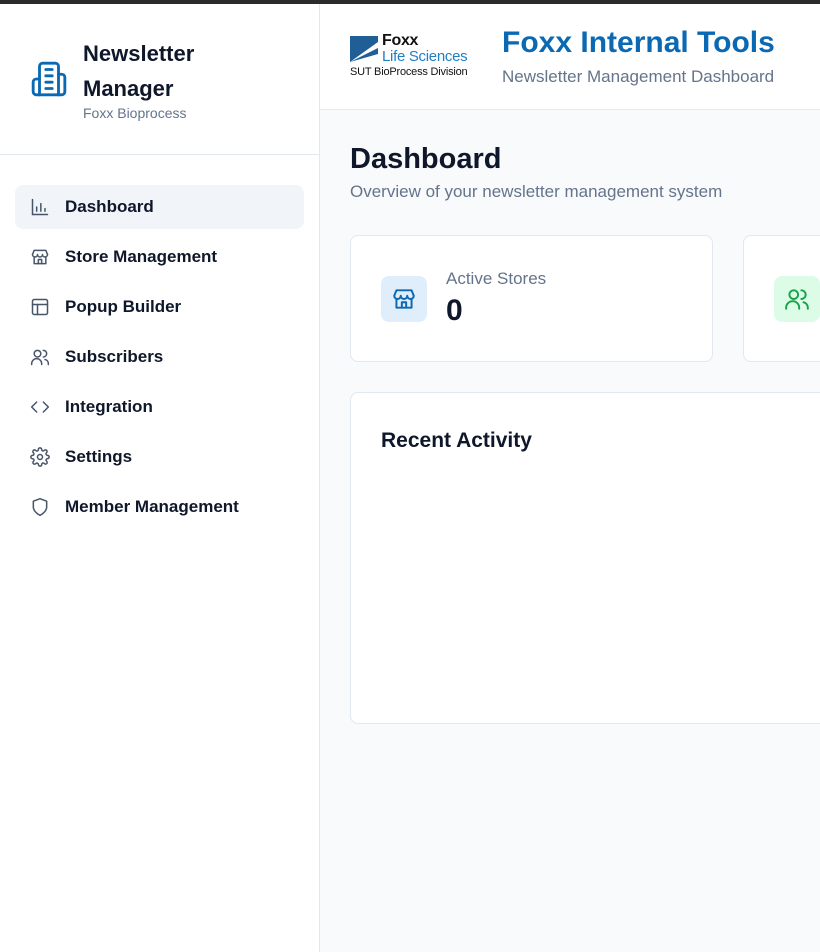 This screenshot has width=820, height=952. What do you see at coordinates (114, 356) in the screenshot?
I see `sidebar-item-label: Subscribers` at bounding box center [114, 356].